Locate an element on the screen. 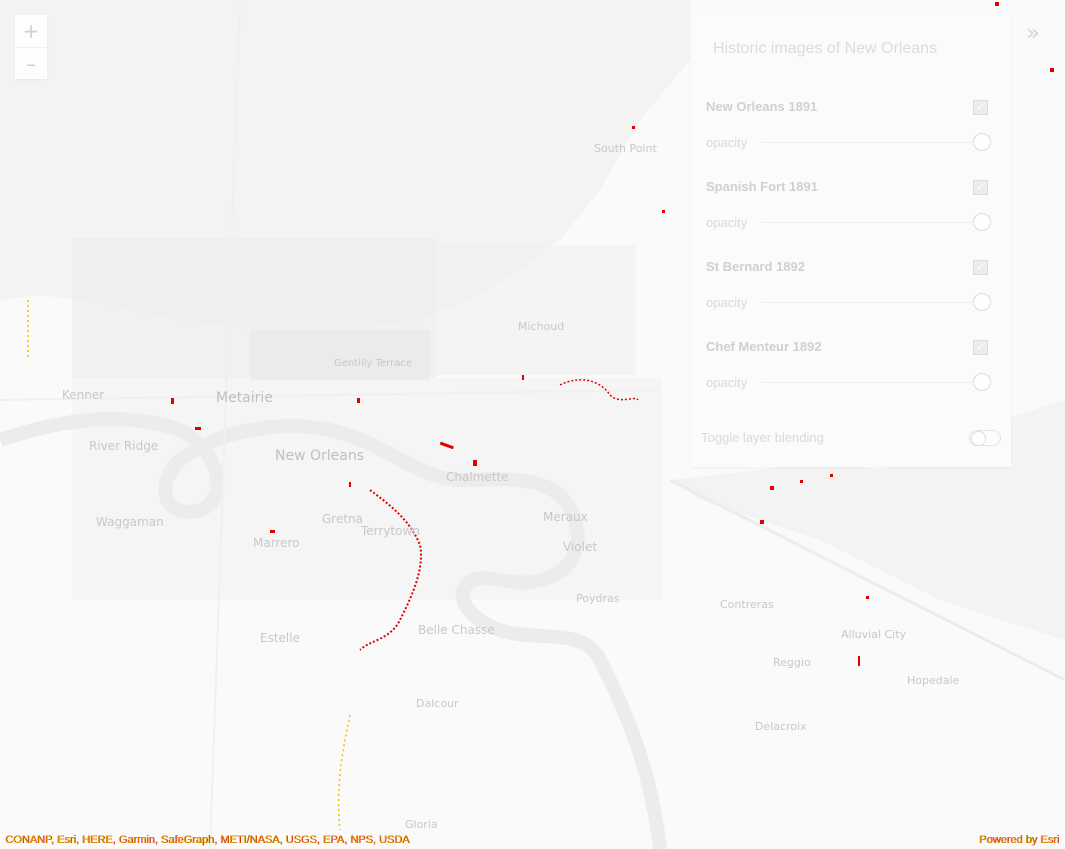 This screenshot has height=849, width=1065. panel-title: Historic images of New Orleans is located at coordinates (825, 48).